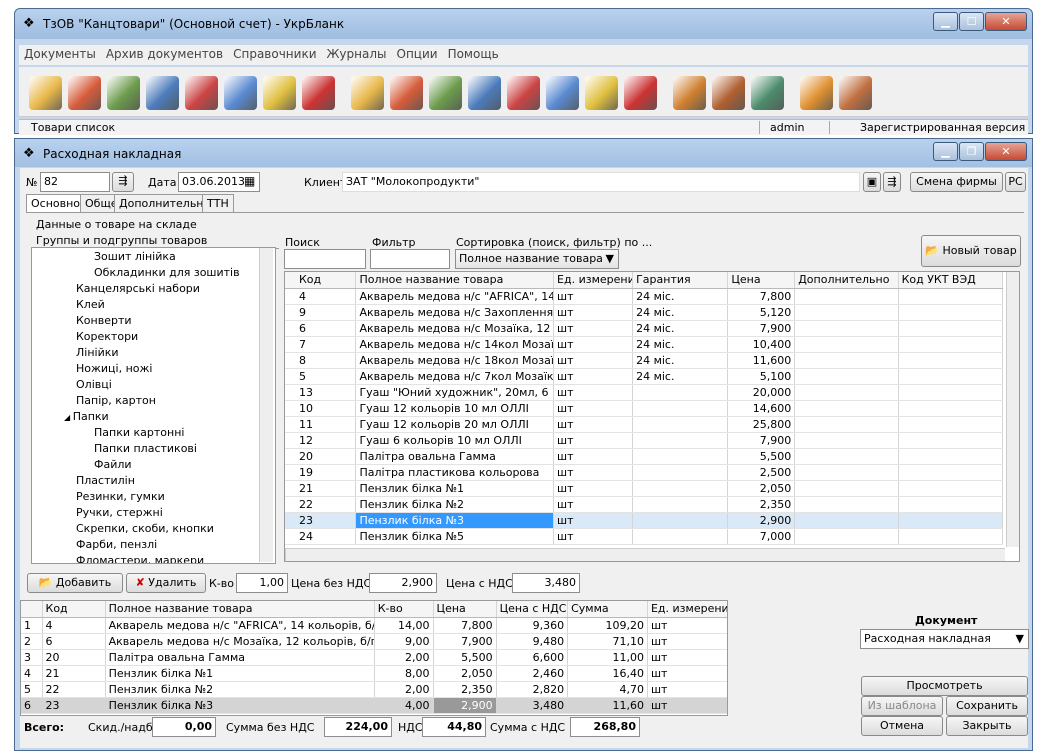 The height and width of the screenshot is (756, 1049). What do you see at coordinates (971, 151) in the screenshot?
I see `doc-restore-button: ❐` at bounding box center [971, 151].